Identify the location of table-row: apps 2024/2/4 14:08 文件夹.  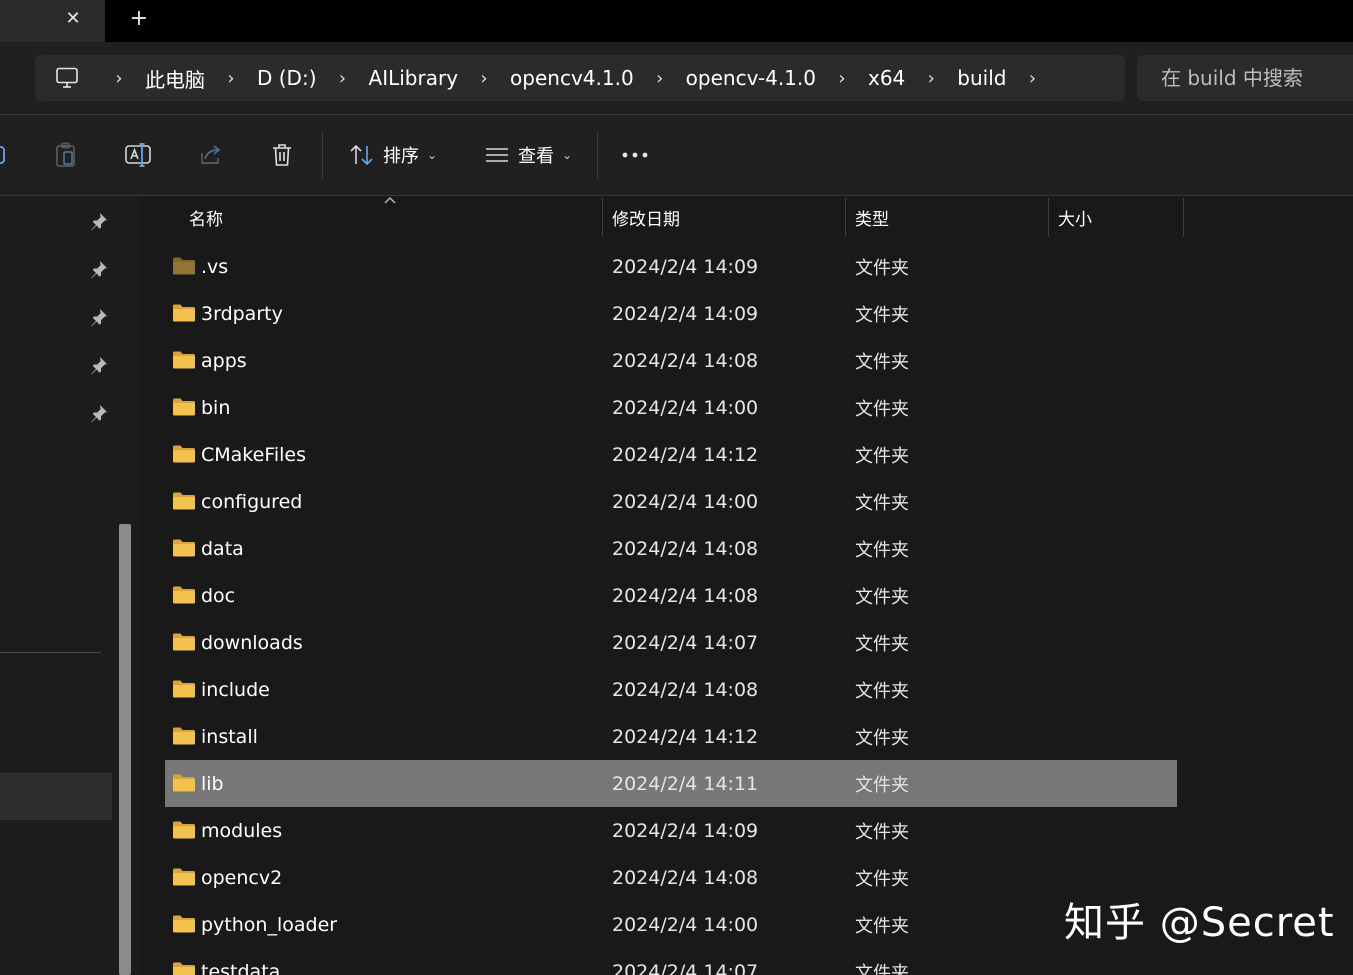
(671, 360).